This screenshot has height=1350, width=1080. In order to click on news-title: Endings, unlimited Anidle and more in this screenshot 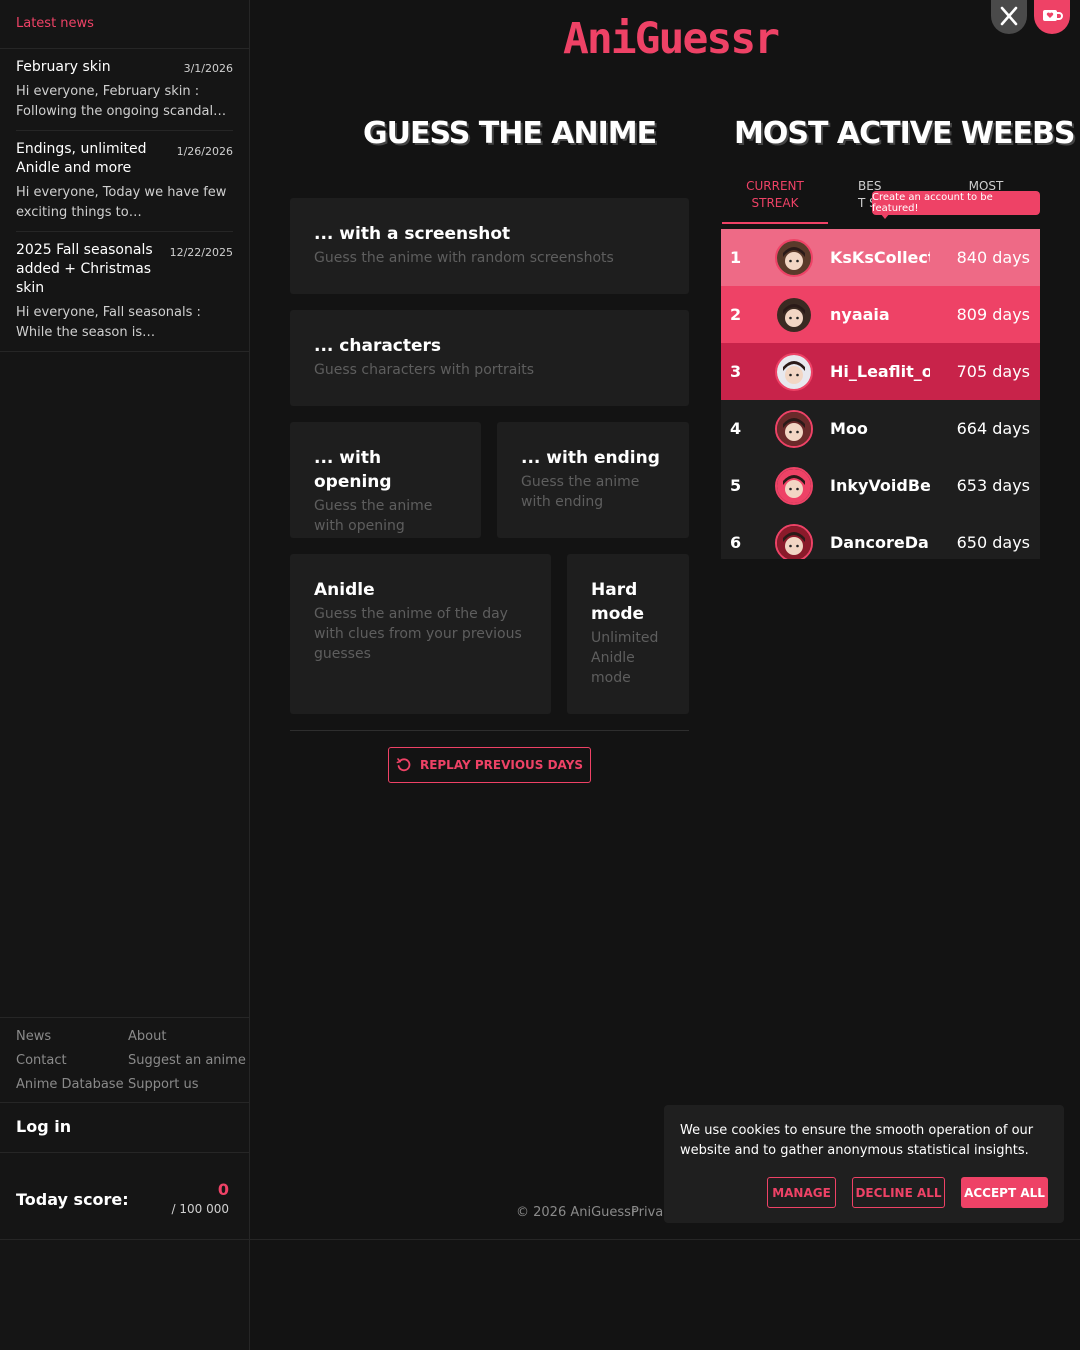, I will do `click(81, 158)`.